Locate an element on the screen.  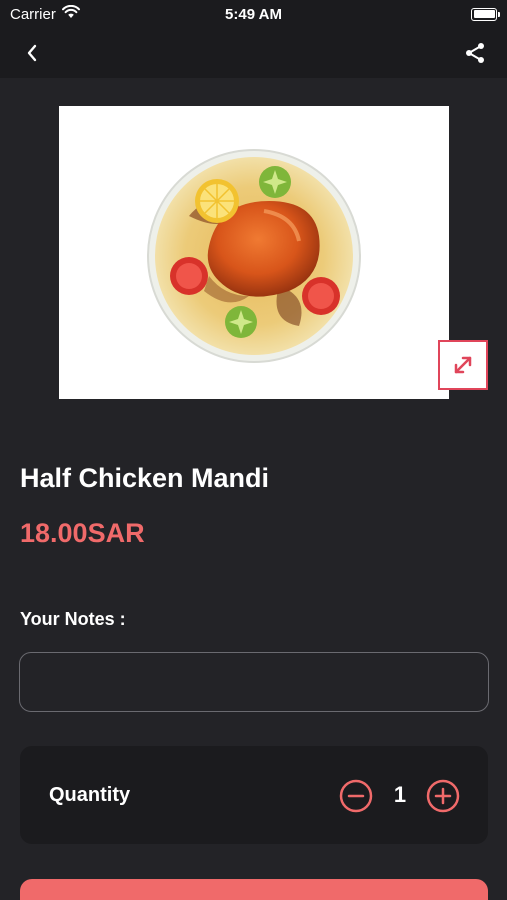
status-left: Carrier is located at coordinates (45, 13).